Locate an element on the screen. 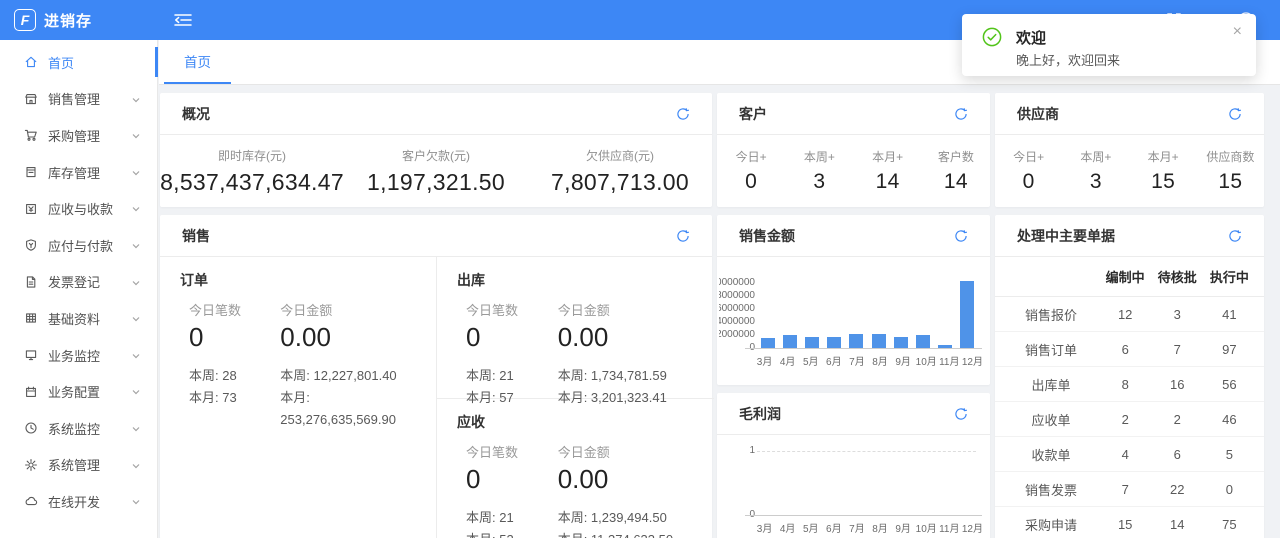 The width and height of the screenshot is (1280, 538). x-axis-tick: 5月 is located at coordinates (810, 362).